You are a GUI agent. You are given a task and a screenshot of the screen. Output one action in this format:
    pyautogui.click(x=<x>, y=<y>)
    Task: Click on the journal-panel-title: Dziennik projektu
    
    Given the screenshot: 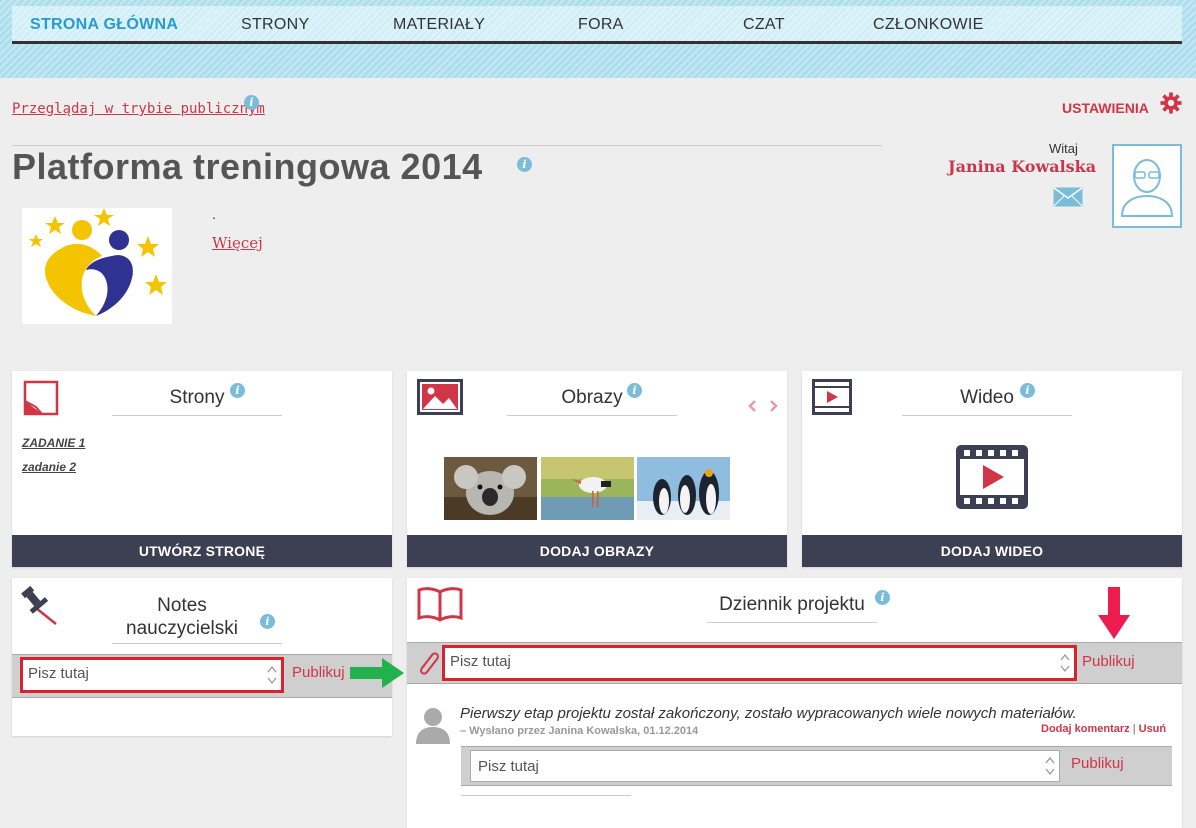 What is the action you would take?
    pyautogui.click(x=792, y=604)
    